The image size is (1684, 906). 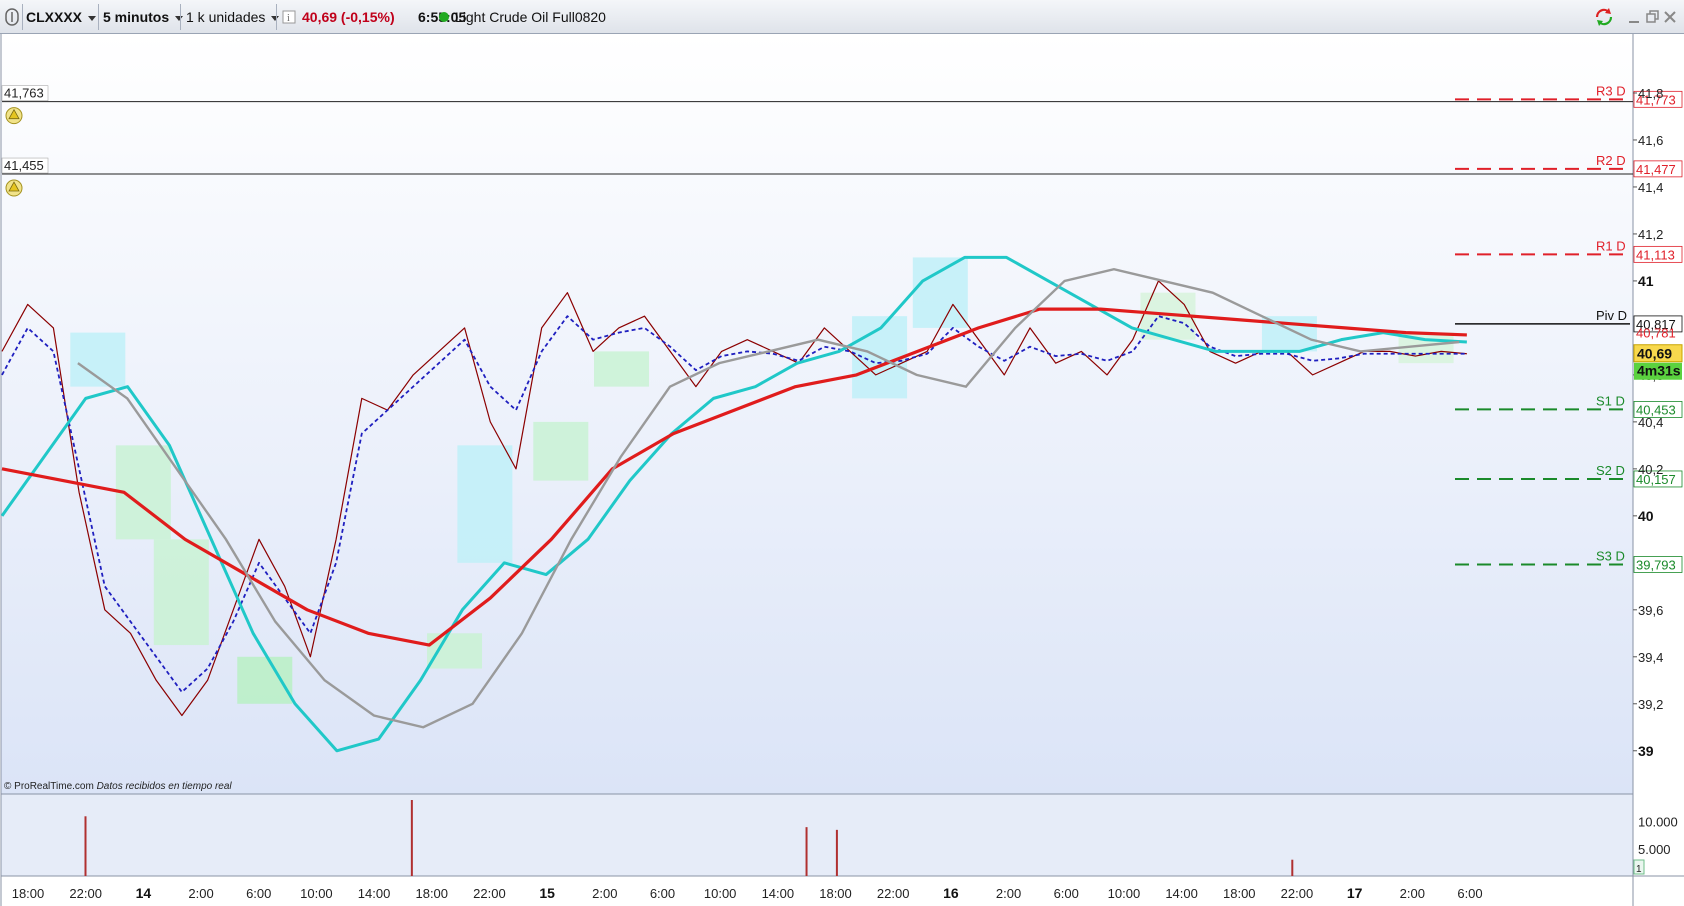 What do you see at coordinates (54, 17) in the screenshot?
I see `symbol-label: CLXXXX` at bounding box center [54, 17].